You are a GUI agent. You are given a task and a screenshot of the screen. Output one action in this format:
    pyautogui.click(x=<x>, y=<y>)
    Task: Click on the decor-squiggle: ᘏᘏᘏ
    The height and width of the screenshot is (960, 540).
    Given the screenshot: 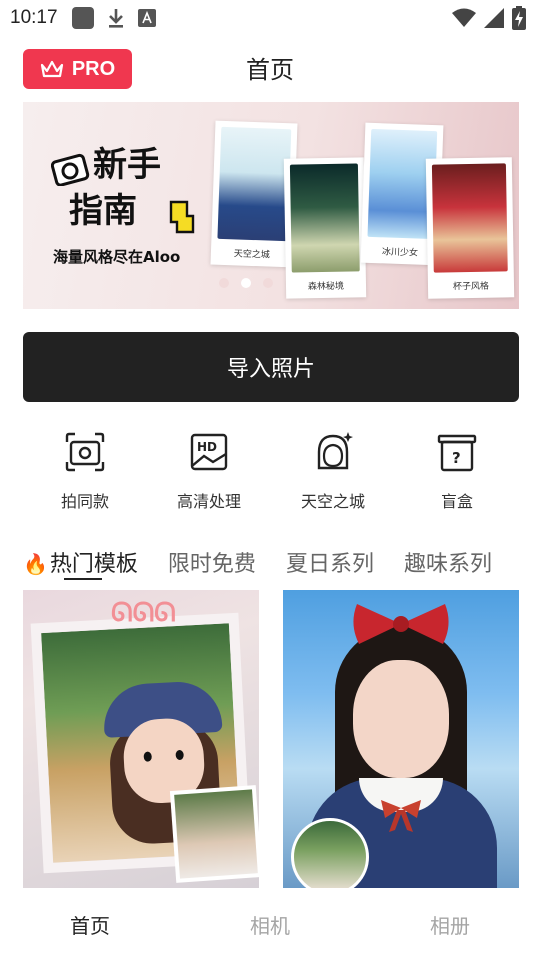 What is the action you would take?
    pyautogui.click(x=143, y=613)
    